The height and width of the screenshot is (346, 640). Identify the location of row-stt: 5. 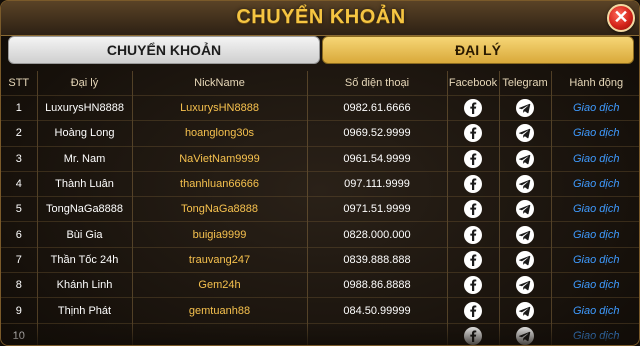
(19, 209).